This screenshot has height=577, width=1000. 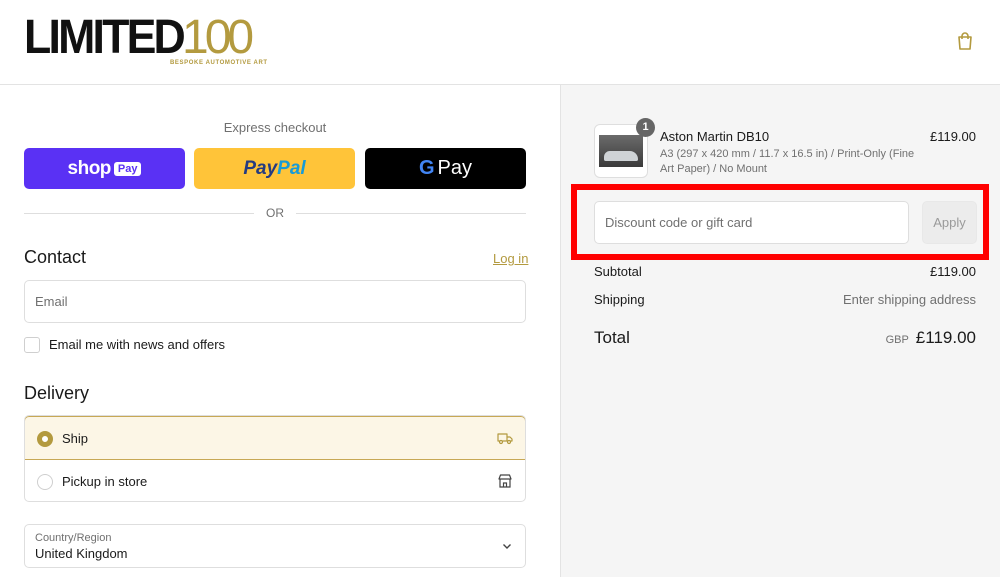 What do you see at coordinates (500, 42) in the screenshot?
I see `header: LIMITED 100 BESPOKE AUTOMOTIVE ART` at bounding box center [500, 42].